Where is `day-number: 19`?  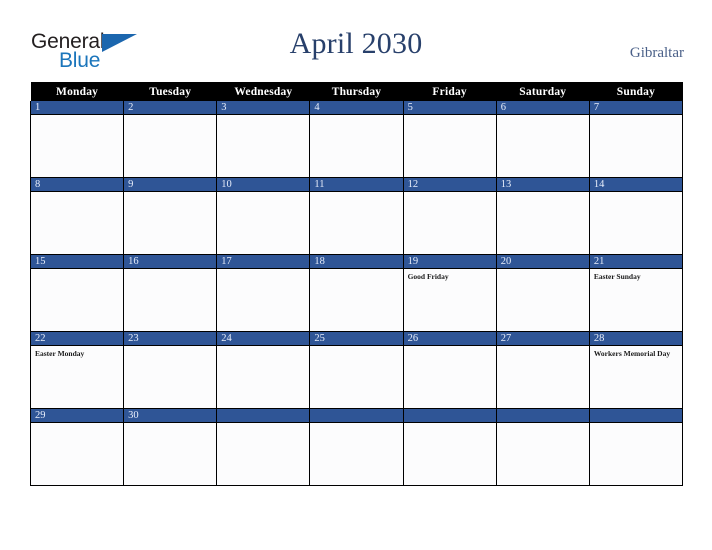 day-number: 19 is located at coordinates (450, 262).